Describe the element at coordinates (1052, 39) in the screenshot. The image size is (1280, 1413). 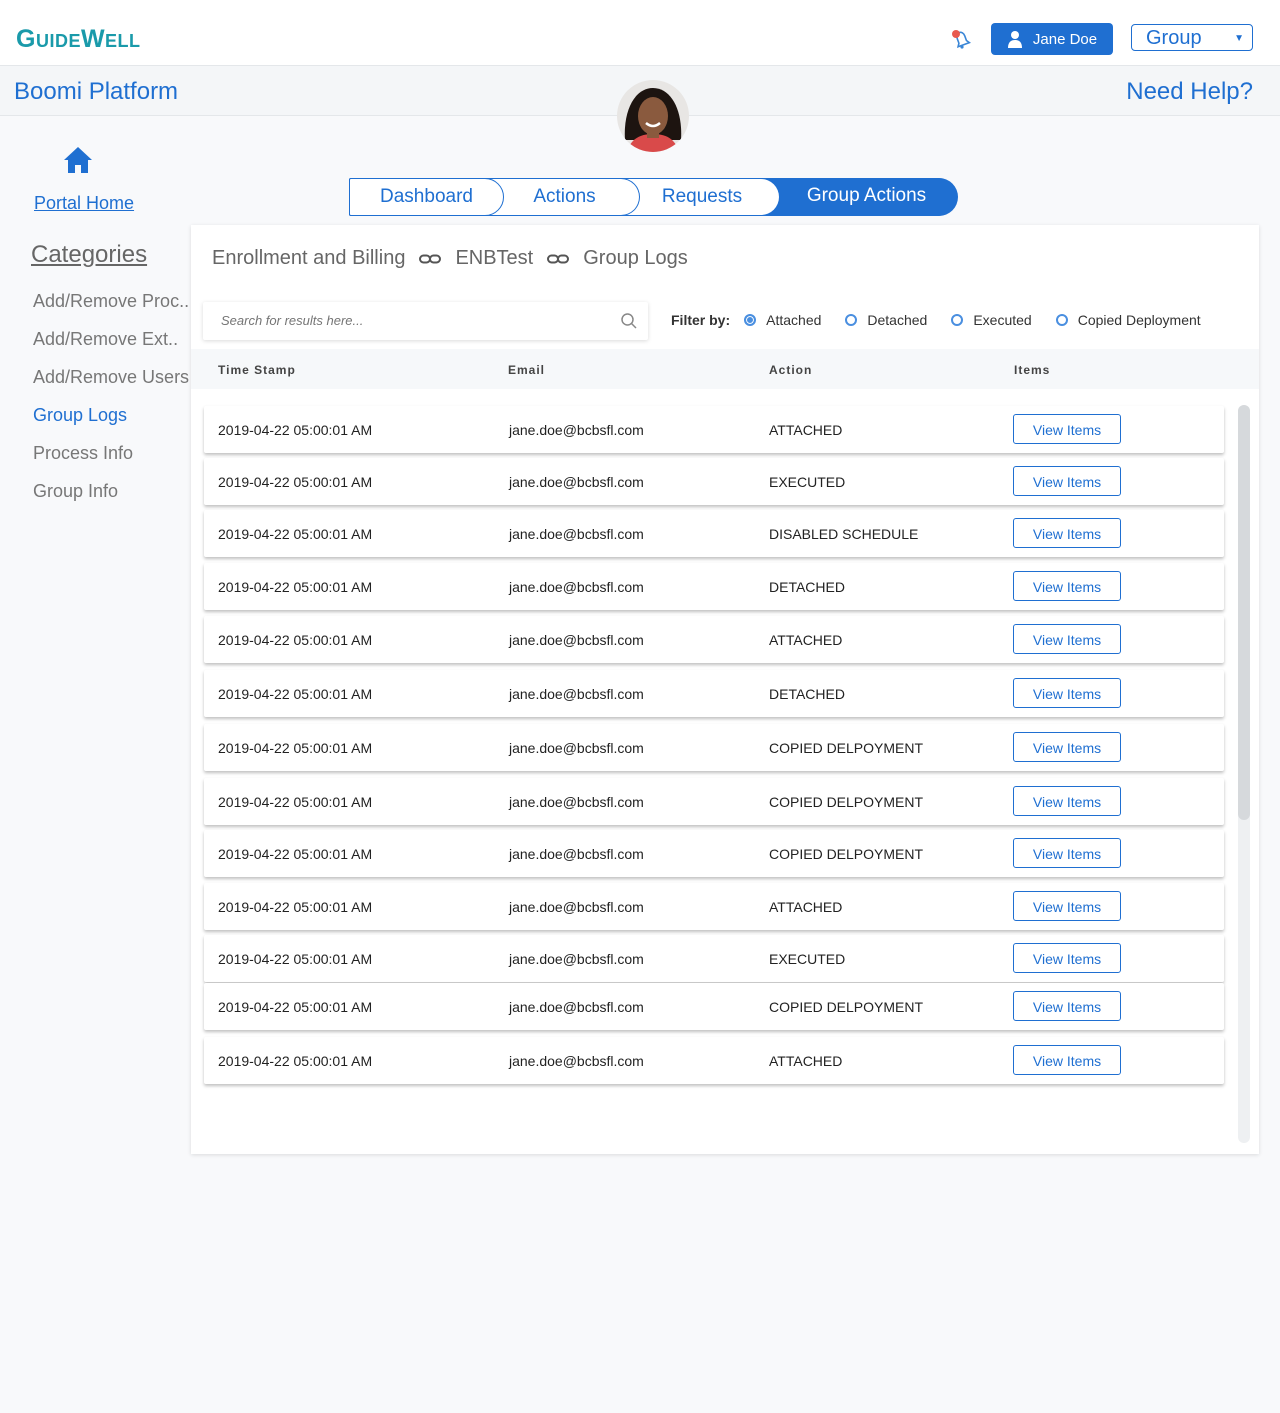
I see `user-menu-button: Jane Doe` at that location.